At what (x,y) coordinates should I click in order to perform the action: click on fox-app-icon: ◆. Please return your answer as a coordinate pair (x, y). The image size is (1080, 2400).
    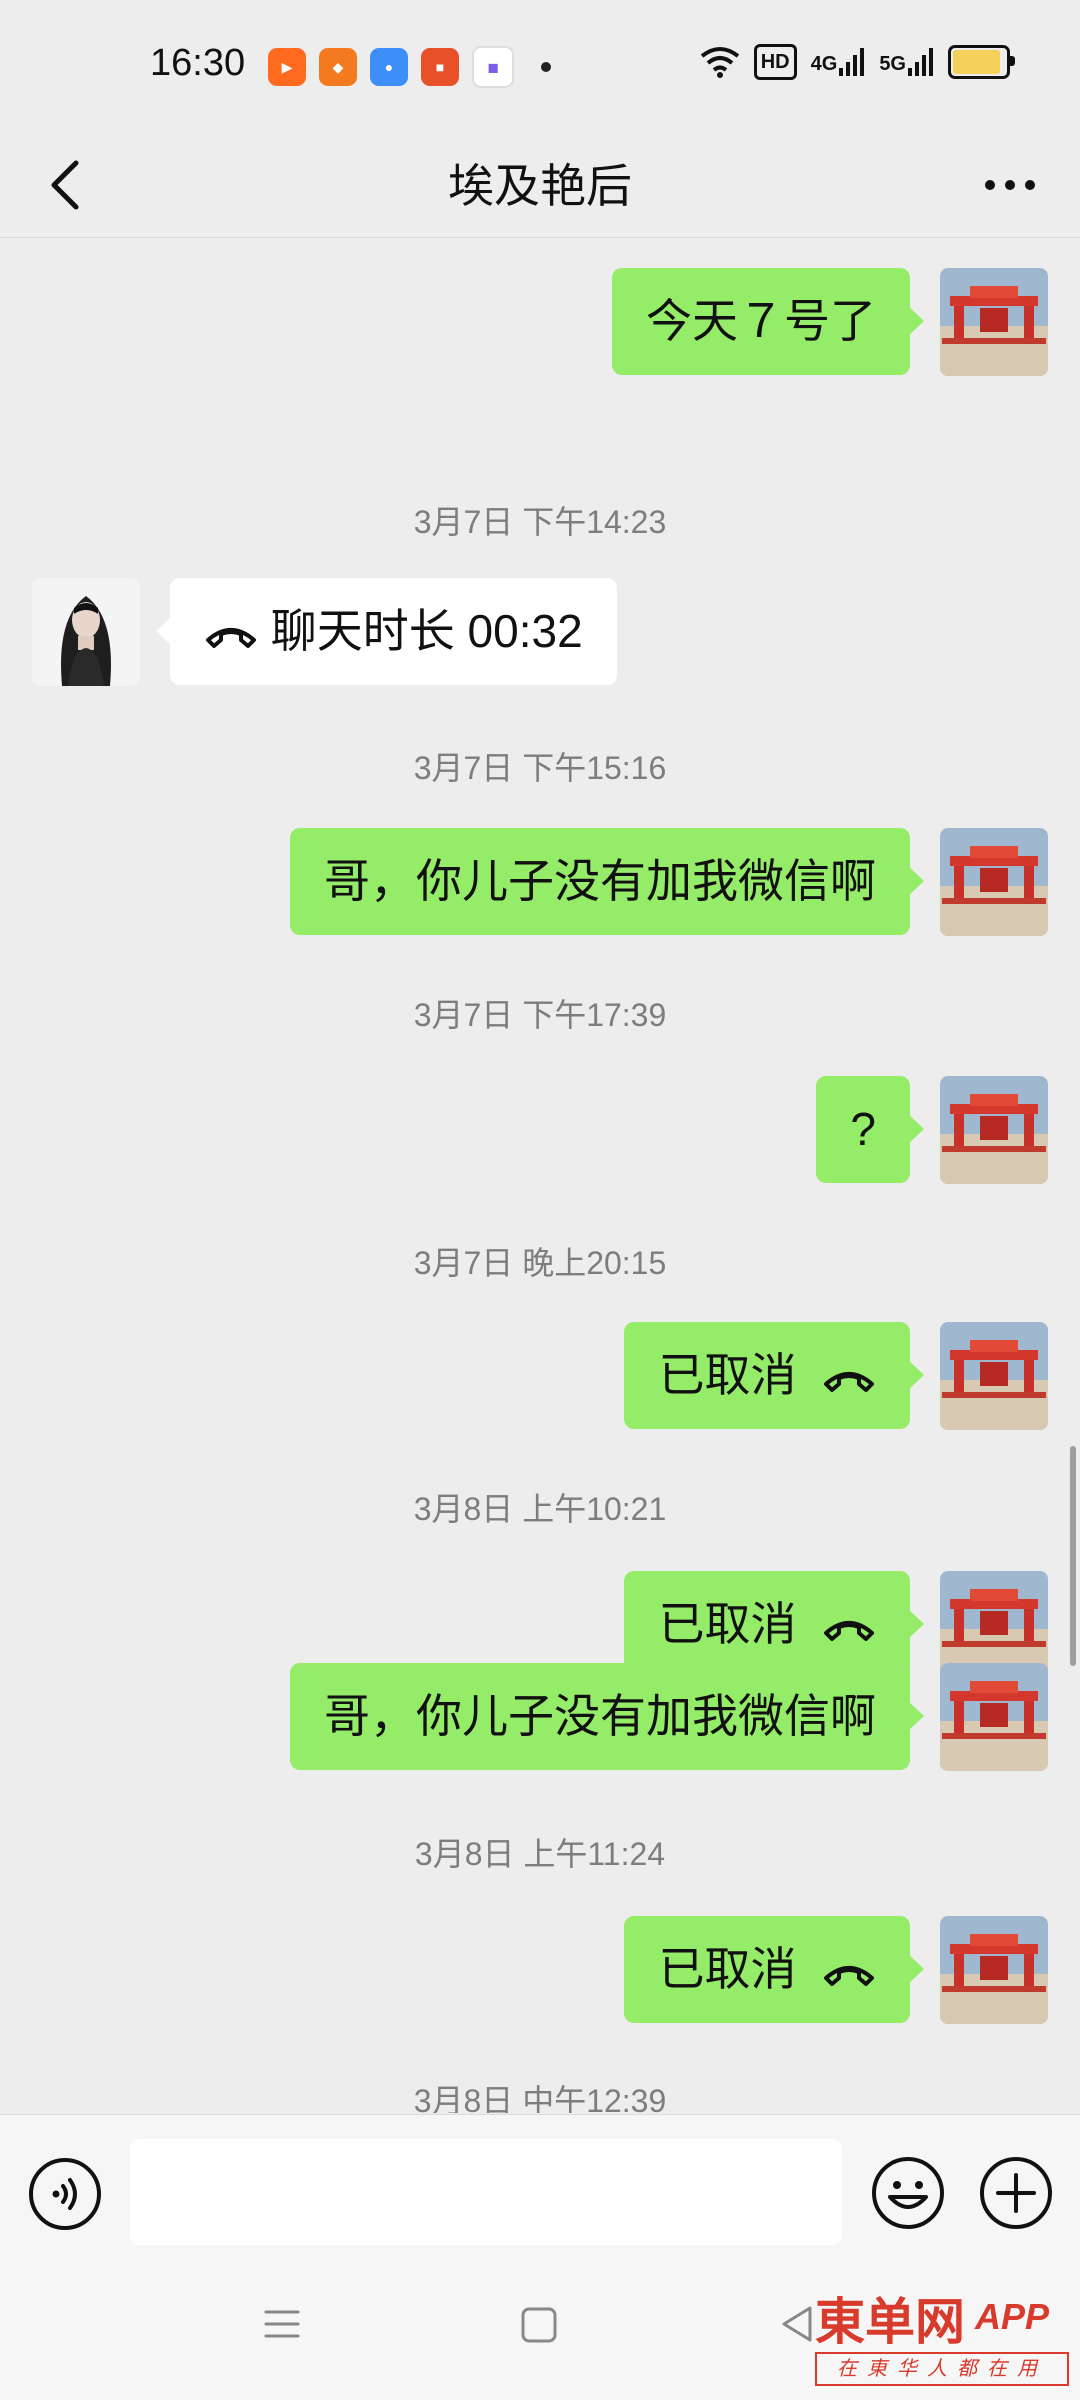
    Looking at the image, I should click on (338, 67).